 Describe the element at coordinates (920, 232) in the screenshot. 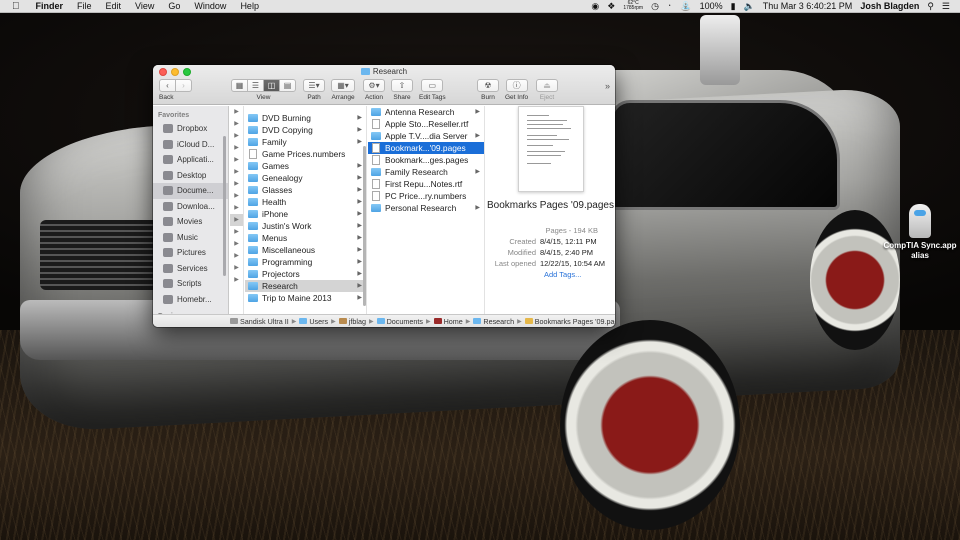

I see `desktop-alias-icon: CompTIA Sync.app alias` at that location.